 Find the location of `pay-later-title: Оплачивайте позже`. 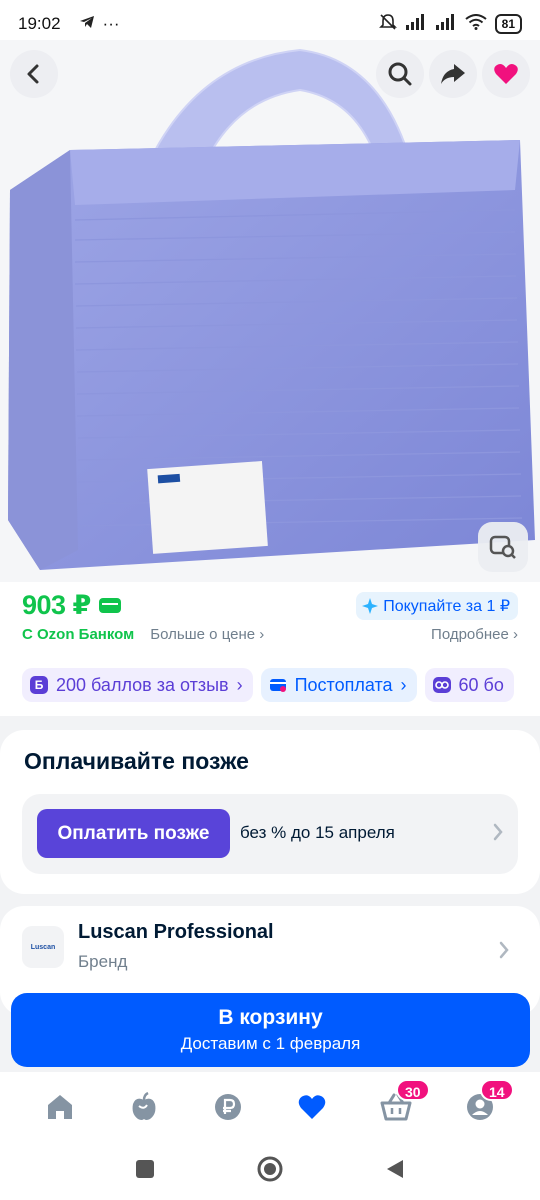

pay-later-title: Оплачивайте позже is located at coordinates (136, 761).